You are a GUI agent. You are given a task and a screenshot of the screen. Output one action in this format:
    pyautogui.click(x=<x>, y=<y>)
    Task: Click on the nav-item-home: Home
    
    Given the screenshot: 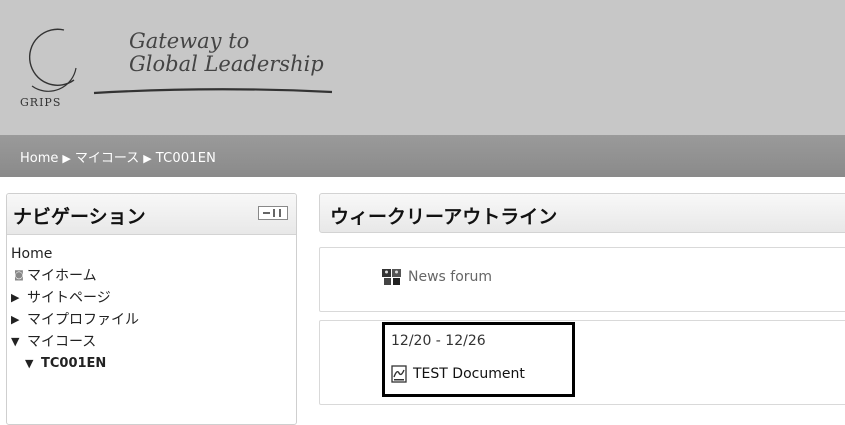 What is the action you would take?
    pyautogui.click(x=75, y=254)
    